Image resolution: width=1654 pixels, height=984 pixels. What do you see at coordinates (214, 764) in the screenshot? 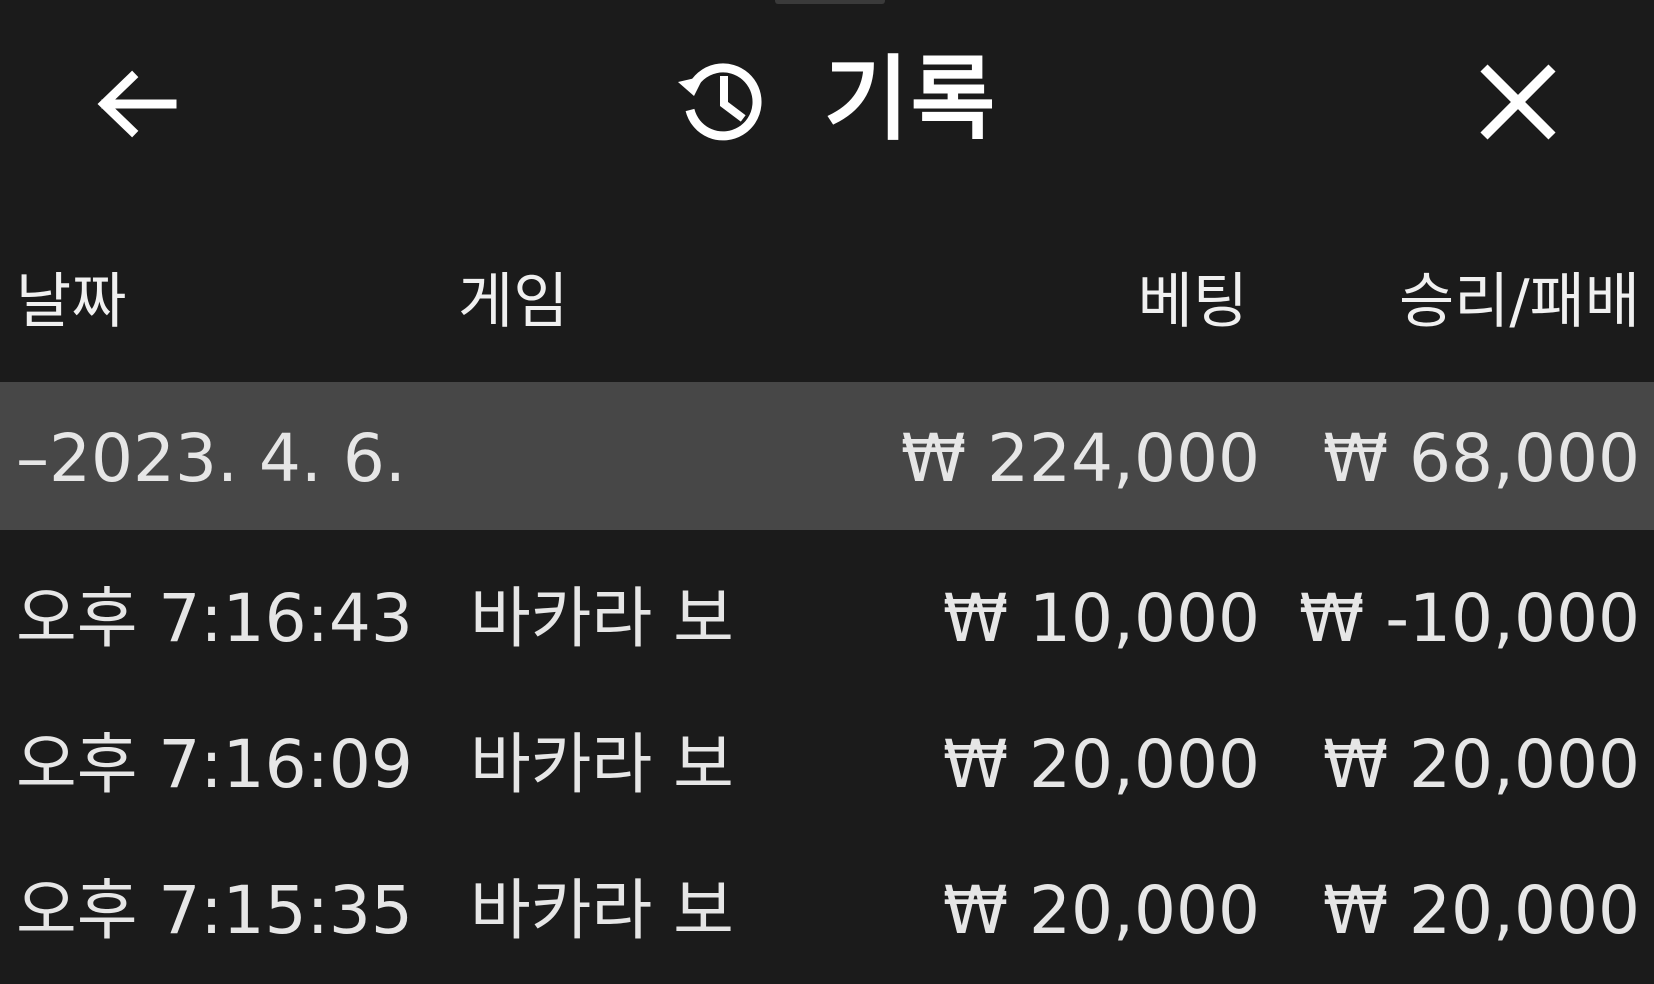
I see `row-time: 오후 7:16:09` at bounding box center [214, 764].